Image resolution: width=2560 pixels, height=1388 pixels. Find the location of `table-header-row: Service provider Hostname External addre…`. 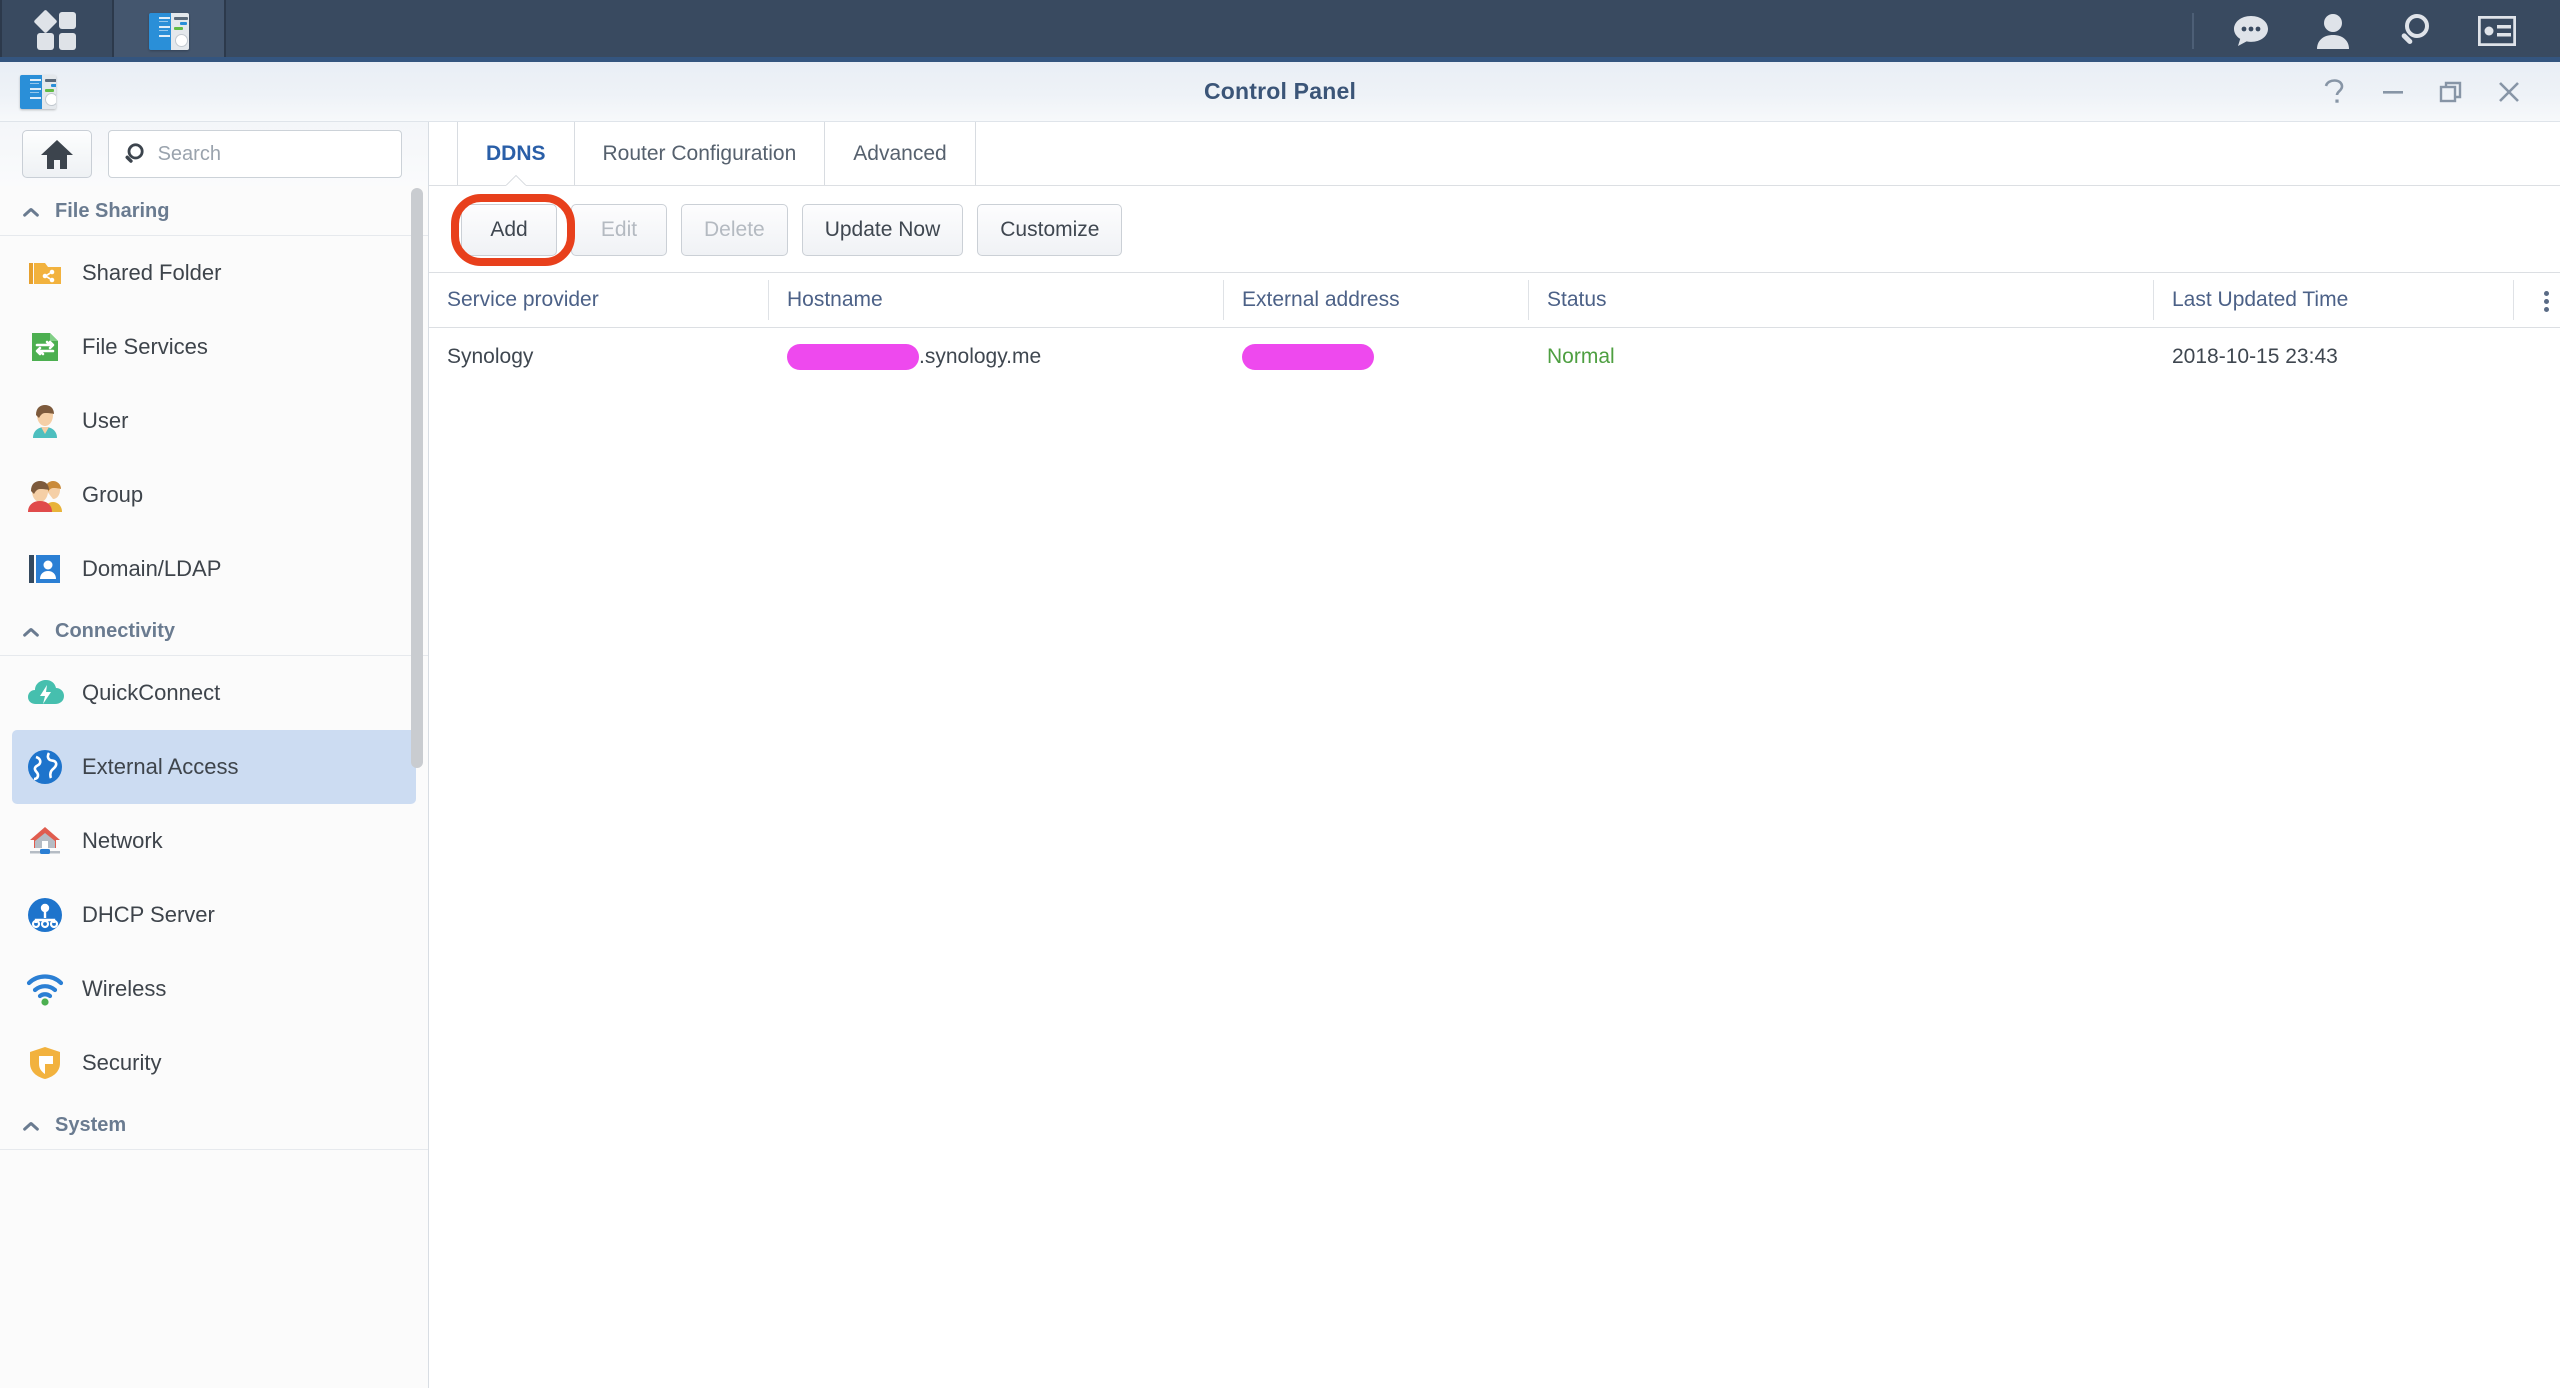

table-header-row: Service provider Hostname External addre… is located at coordinates (1494, 300).